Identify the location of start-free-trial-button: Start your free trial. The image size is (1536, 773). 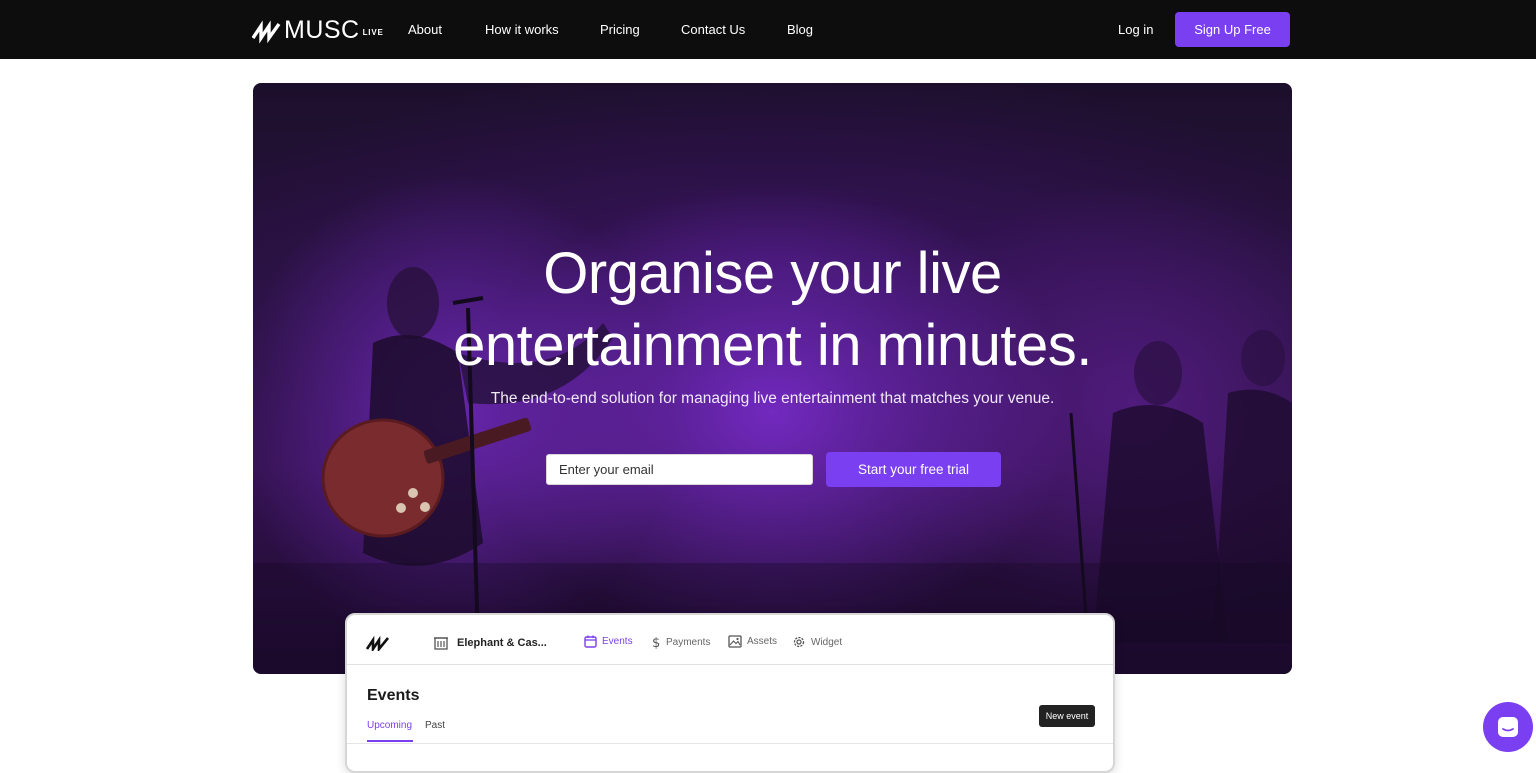
(913, 469).